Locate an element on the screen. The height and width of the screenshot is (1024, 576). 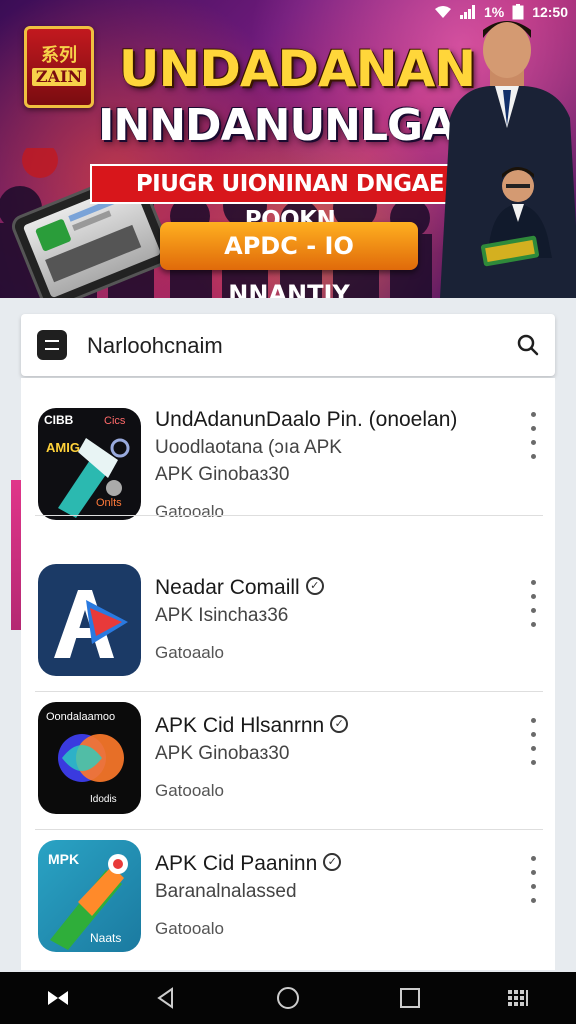
app-icon: CIBB Cics AMIG Onlts is located at coordinates (89, 464).